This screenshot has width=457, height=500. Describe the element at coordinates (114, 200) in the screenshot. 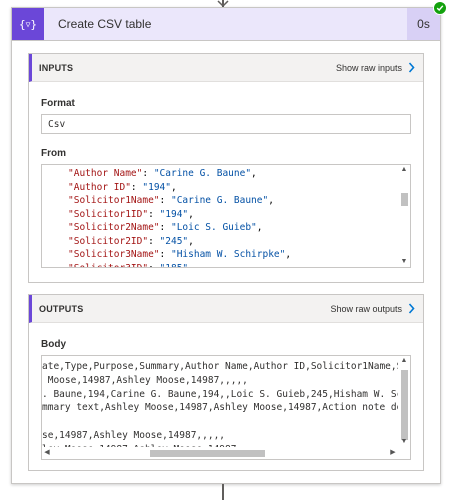

I see `json-key: "Solicitor1Name"` at that location.